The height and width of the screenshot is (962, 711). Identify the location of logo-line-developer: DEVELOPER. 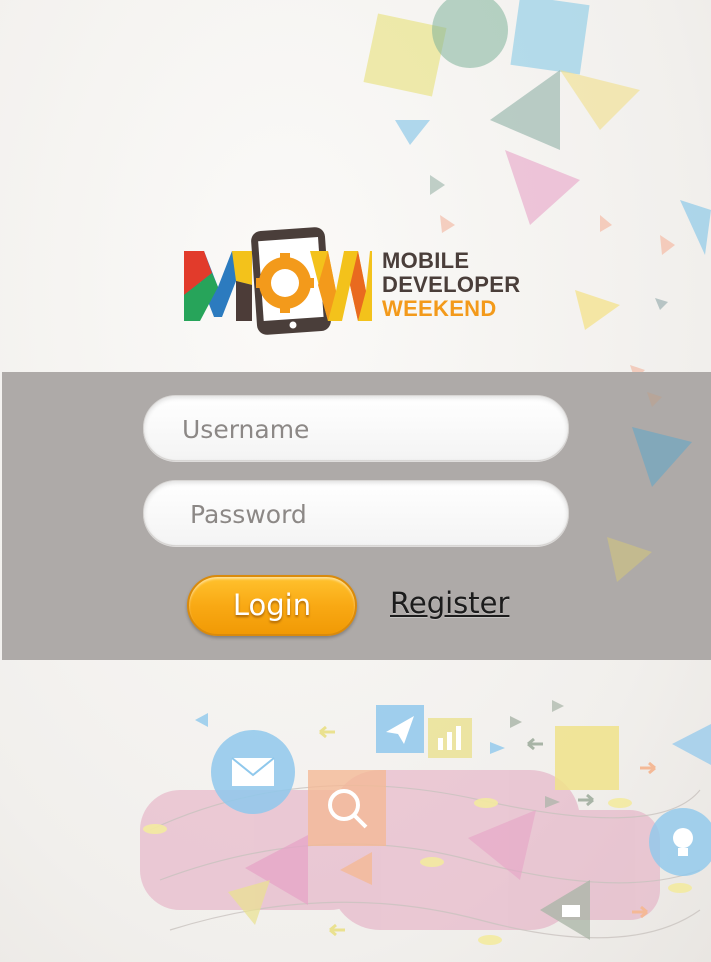
(451, 284).